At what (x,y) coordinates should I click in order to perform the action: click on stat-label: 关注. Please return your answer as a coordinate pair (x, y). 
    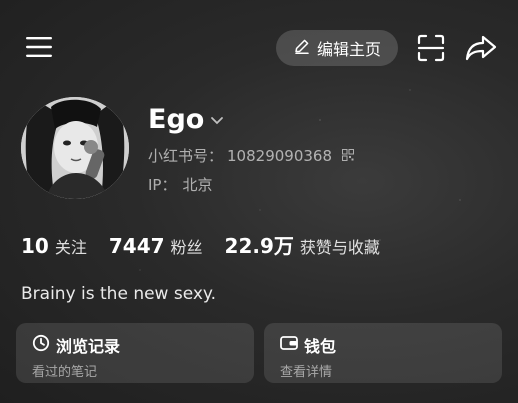
    Looking at the image, I should click on (70, 247).